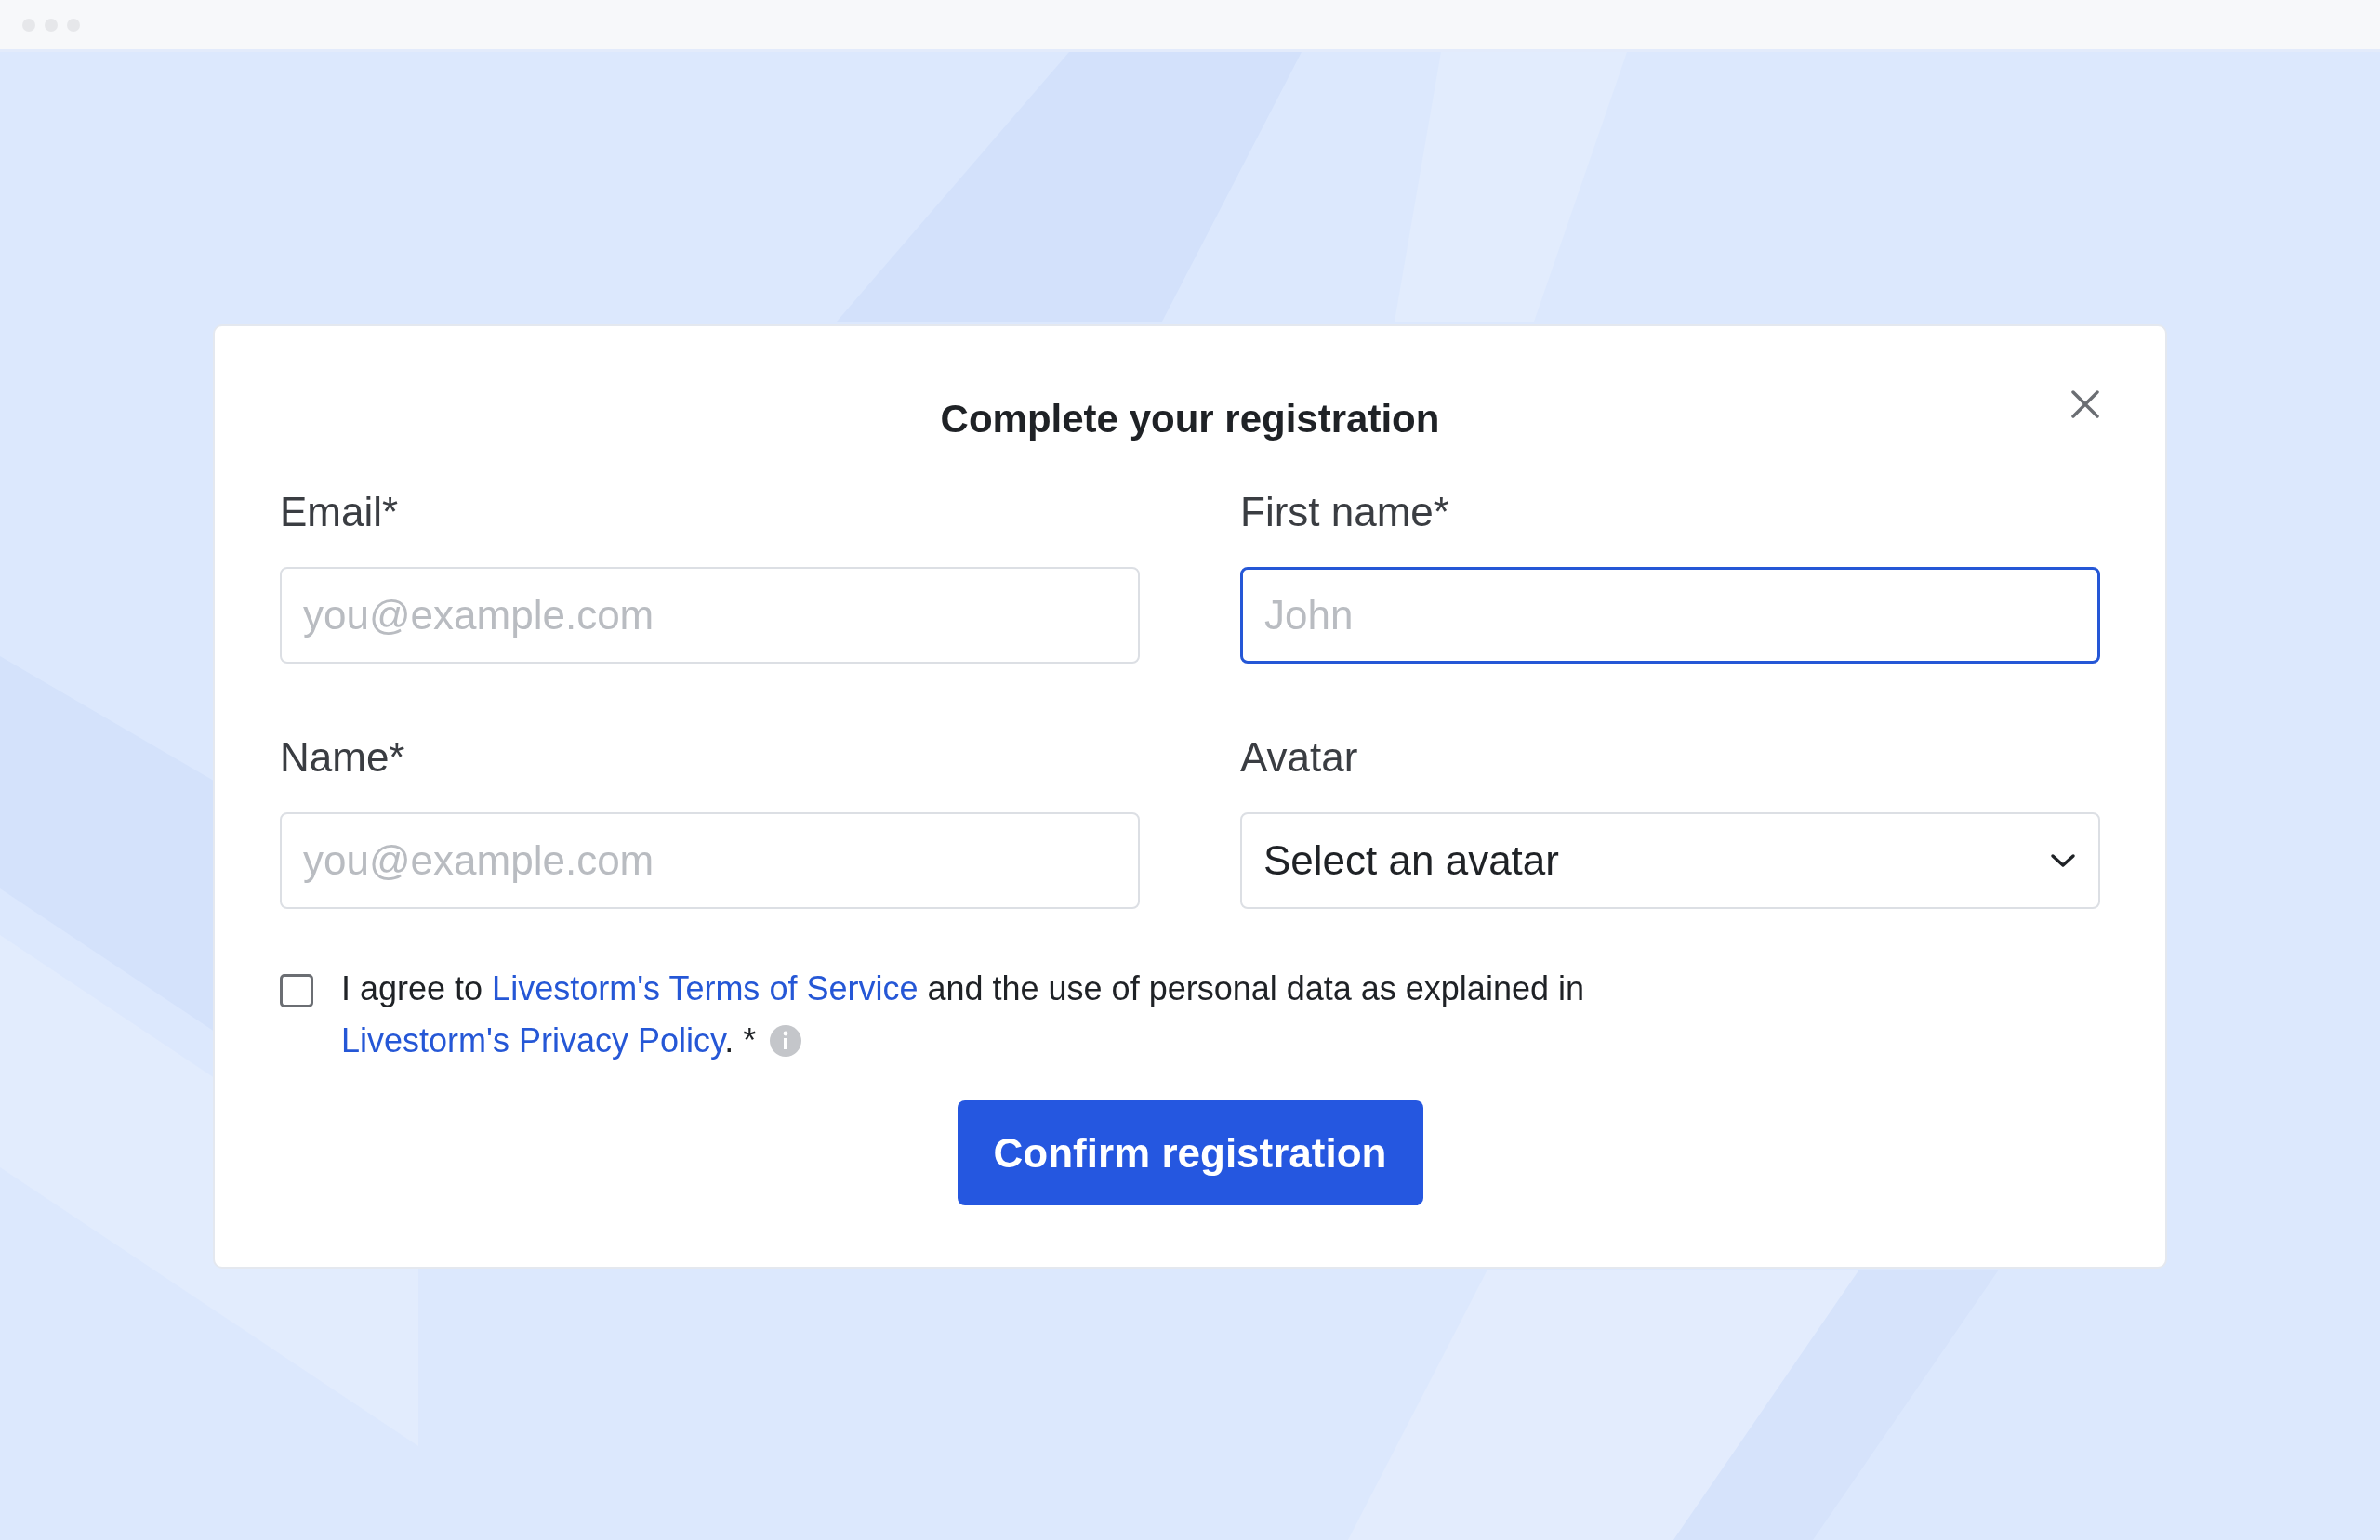 The image size is (2380, 1540). Describe the element at coordinates (1670, 615) in the screenshot. I see `text-field: John` at that location.